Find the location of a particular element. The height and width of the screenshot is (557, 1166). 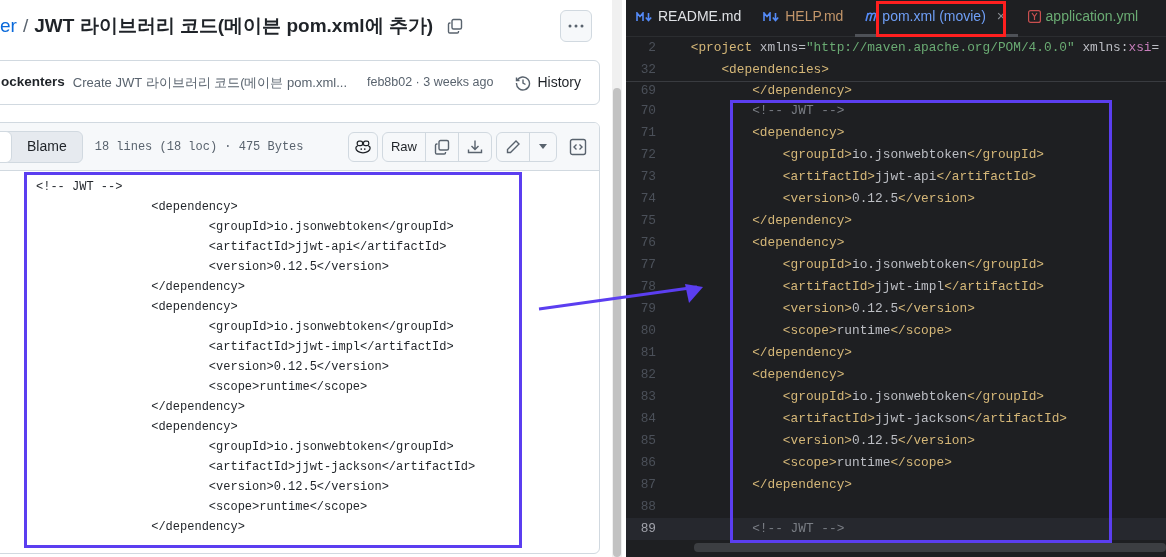

commit-author: ockenters is located at coordinates (33, 82).